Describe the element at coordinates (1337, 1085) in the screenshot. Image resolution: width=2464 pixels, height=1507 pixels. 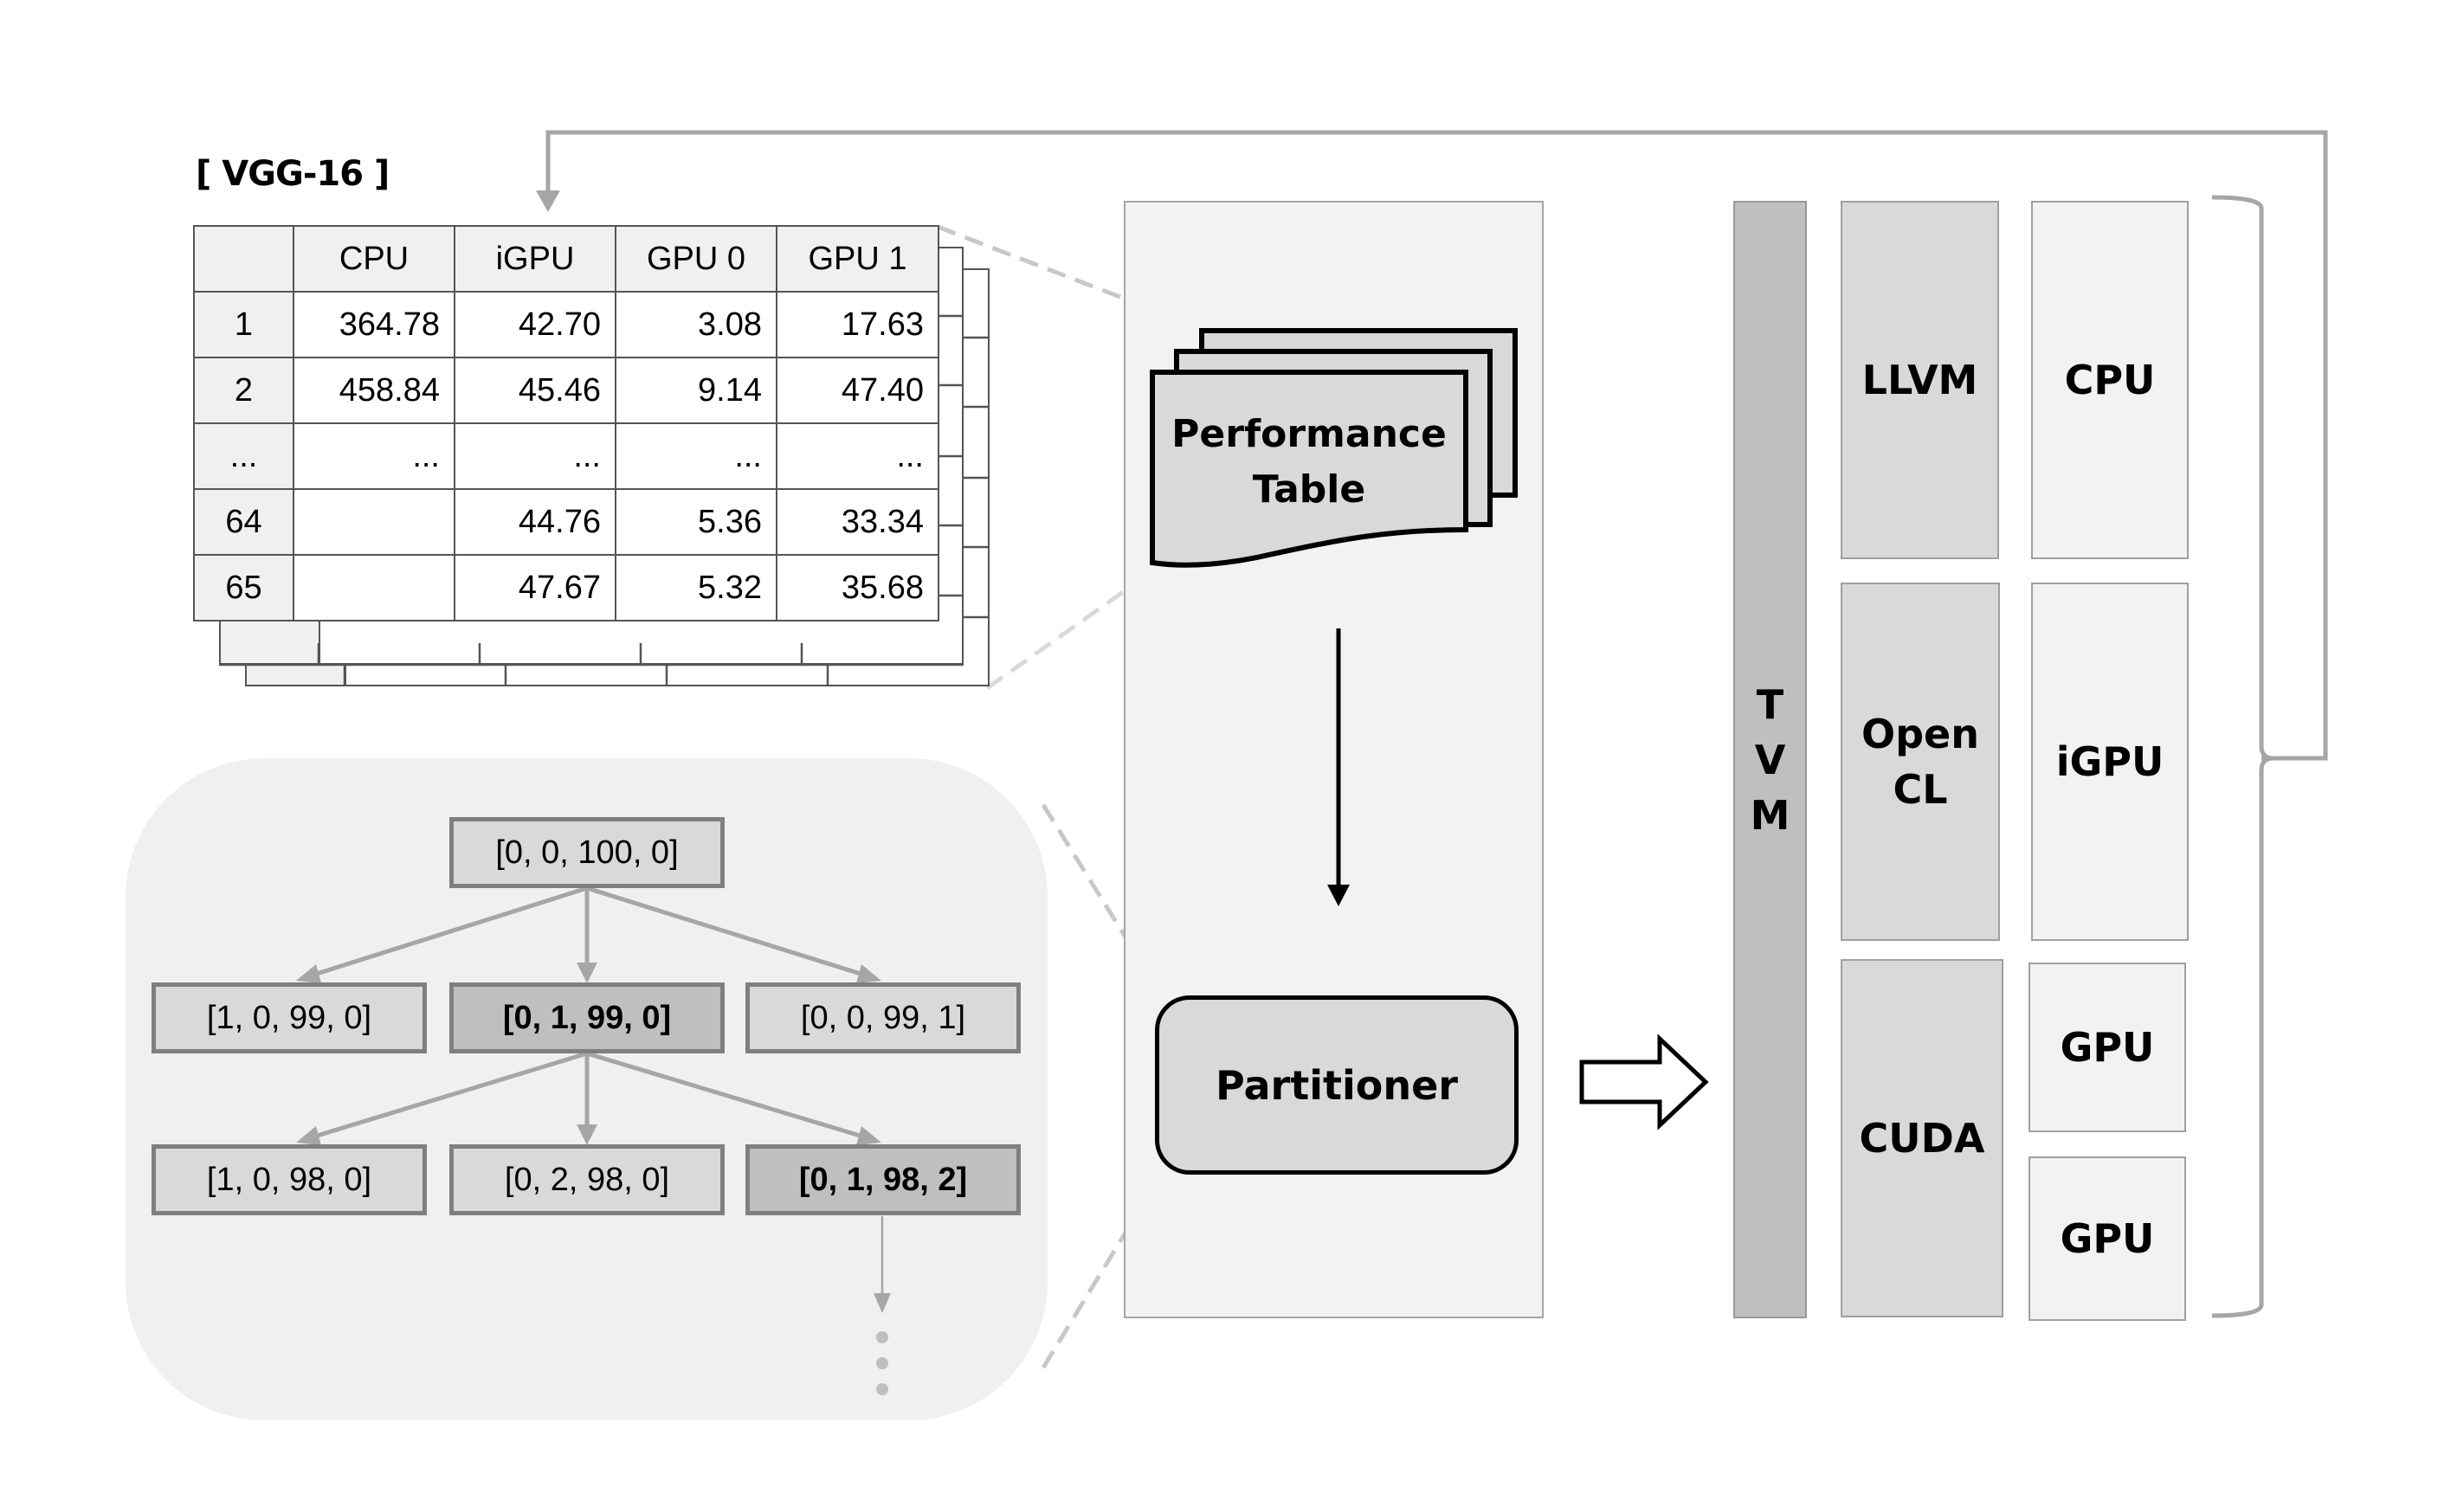
I see `partitioner-box: Partitioner` at that location.